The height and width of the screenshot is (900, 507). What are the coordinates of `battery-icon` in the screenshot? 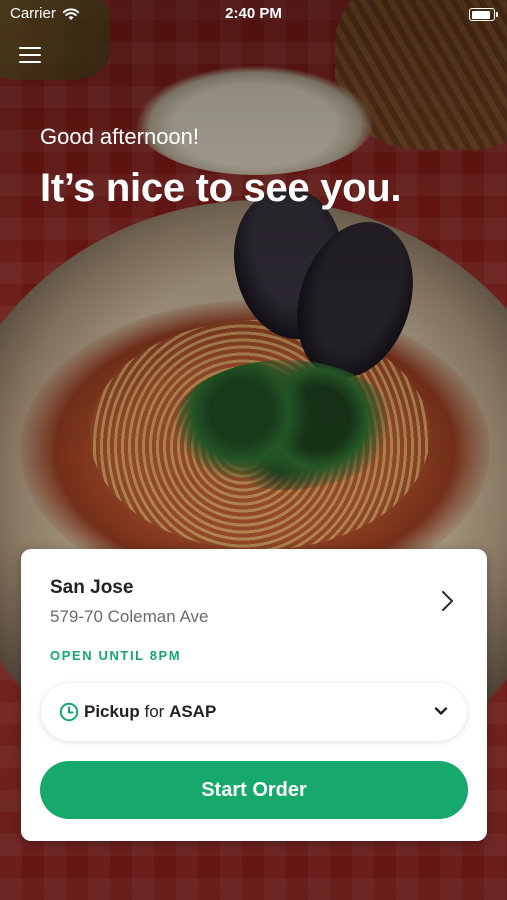 It's located at (483, 14).